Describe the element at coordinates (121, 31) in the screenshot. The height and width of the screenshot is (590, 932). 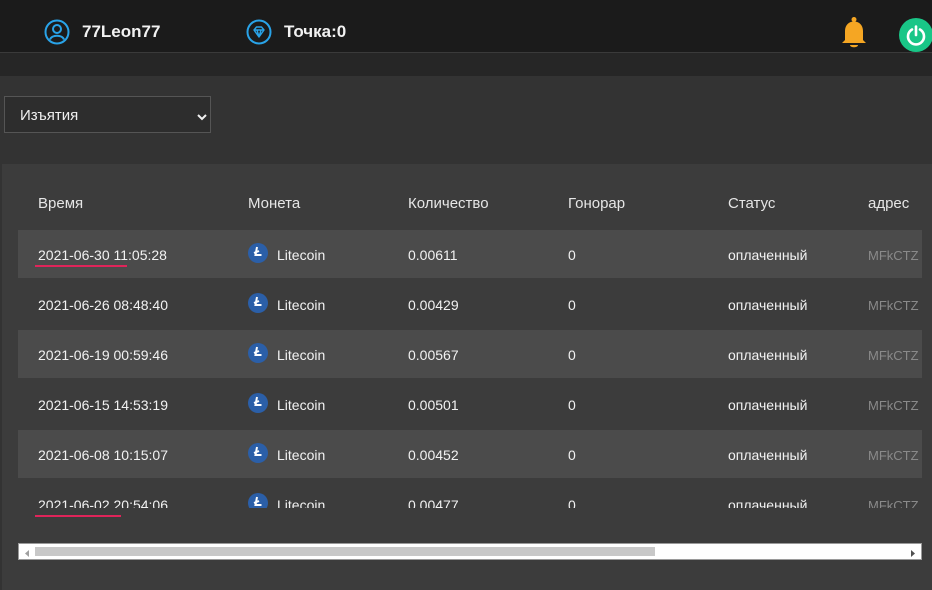
I see `username: 77Leon77` at that location.